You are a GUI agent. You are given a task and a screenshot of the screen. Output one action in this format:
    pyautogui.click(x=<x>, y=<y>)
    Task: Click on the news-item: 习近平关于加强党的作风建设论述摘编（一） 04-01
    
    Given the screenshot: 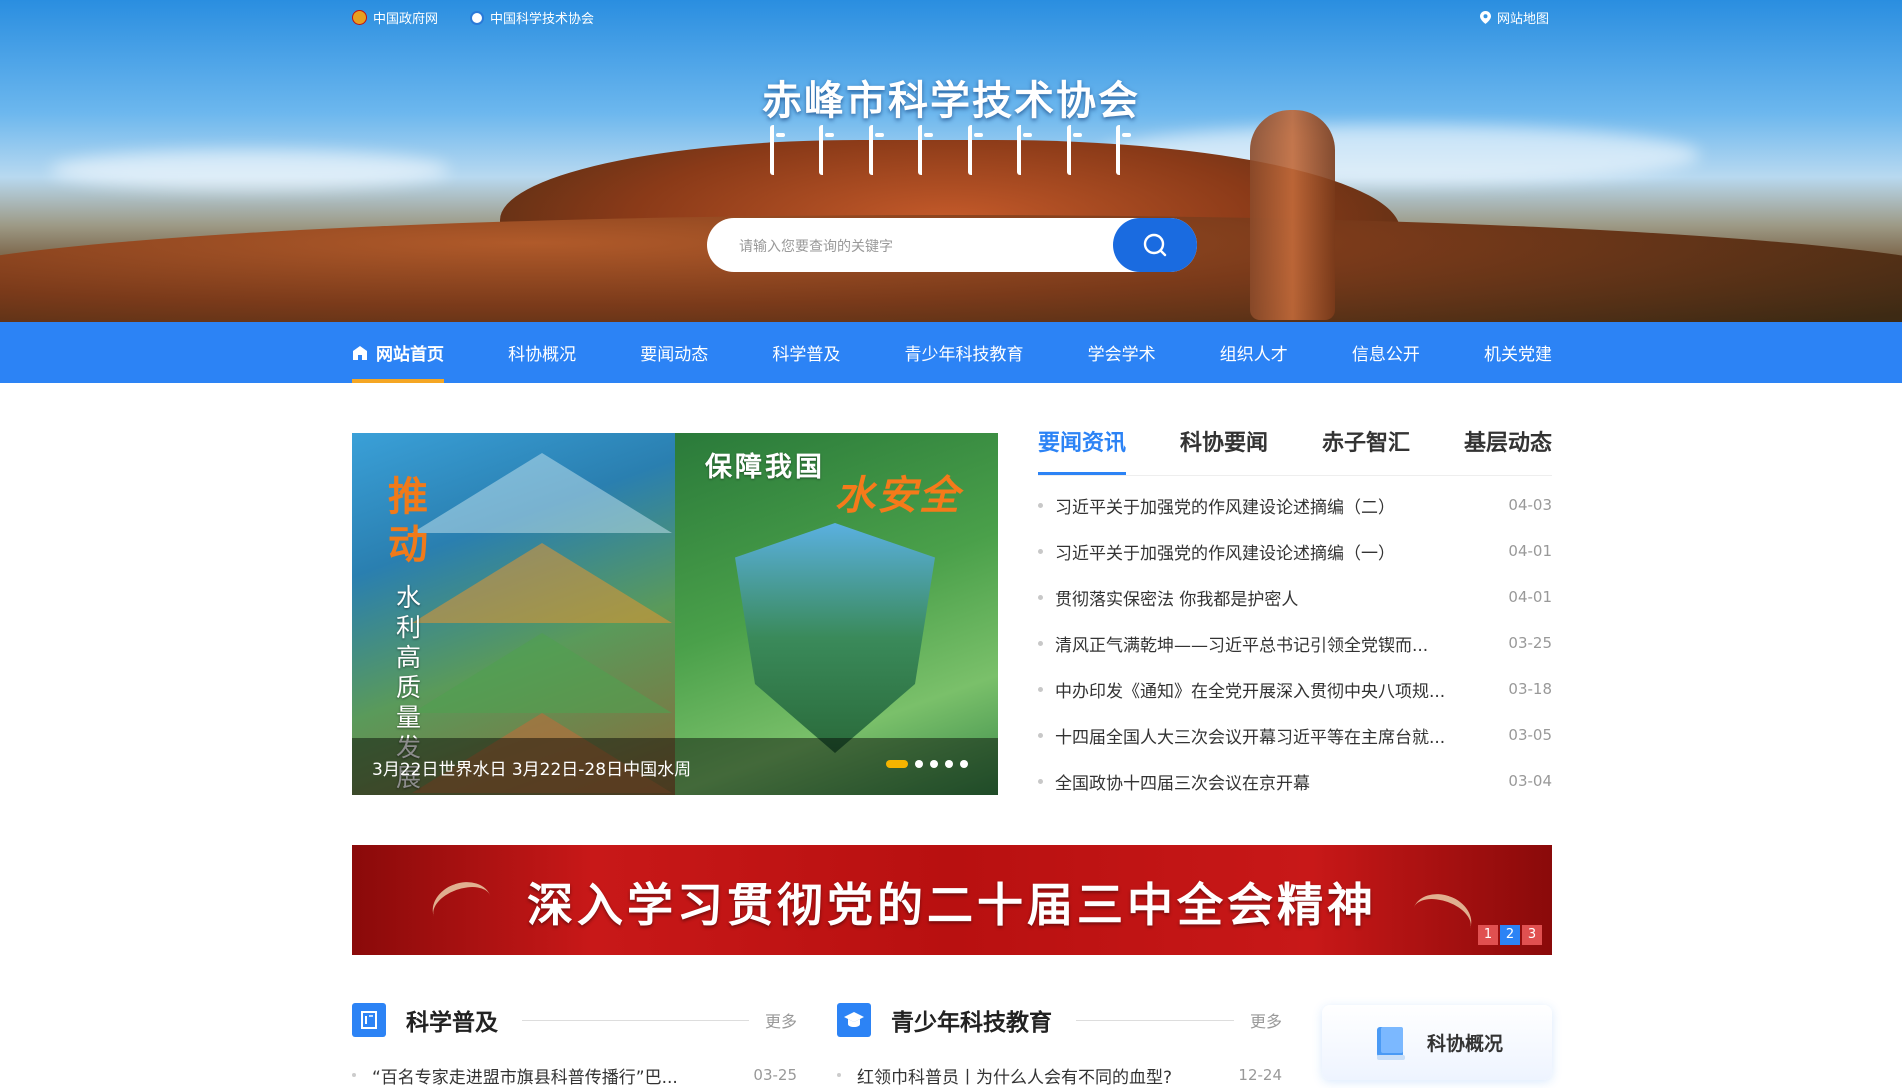 What is the action you would take?
    pyautogui.click(x=1295, y=551)
    